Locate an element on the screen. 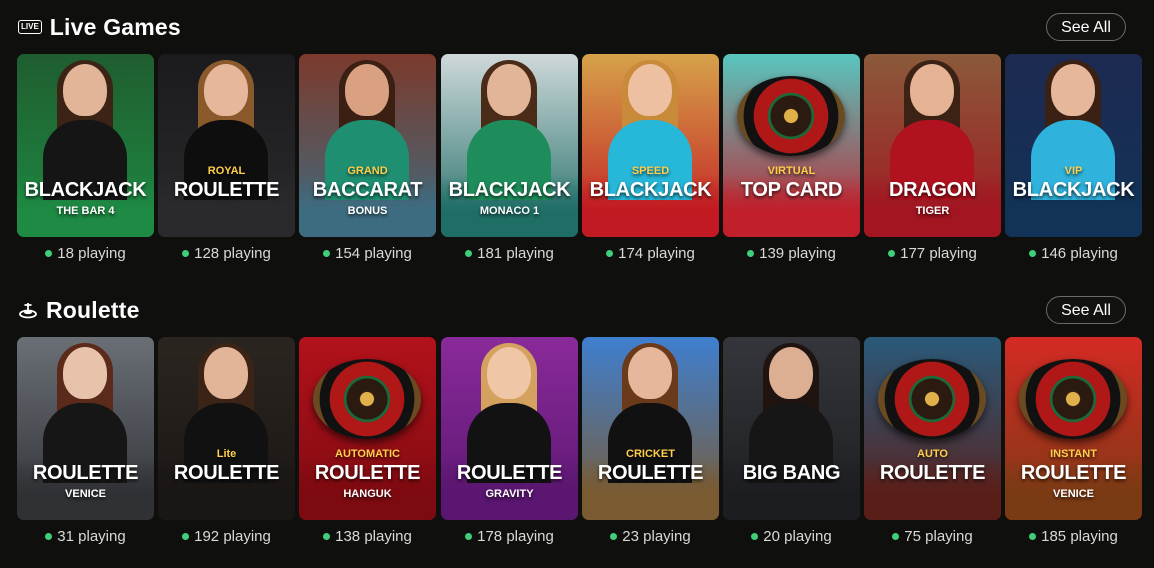  player-count: 128 playing is located at coordinates (226, 253).